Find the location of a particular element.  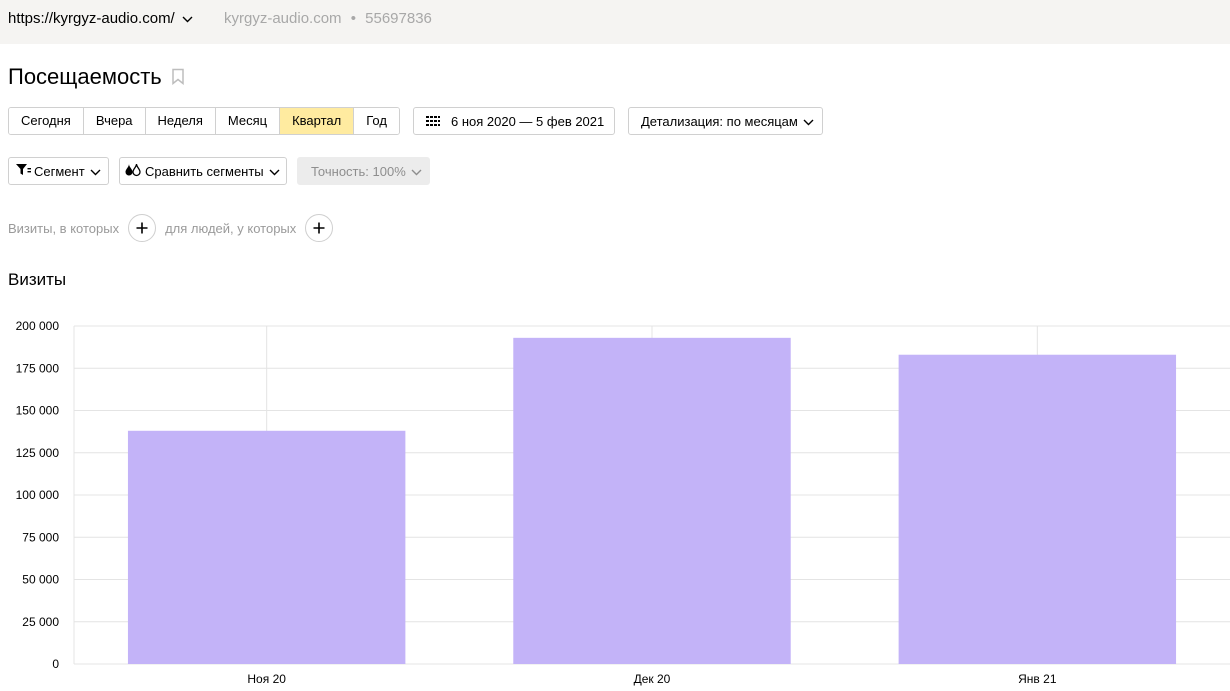

accuracy-label: Точность: 100% is located at coordinates (358, 171).